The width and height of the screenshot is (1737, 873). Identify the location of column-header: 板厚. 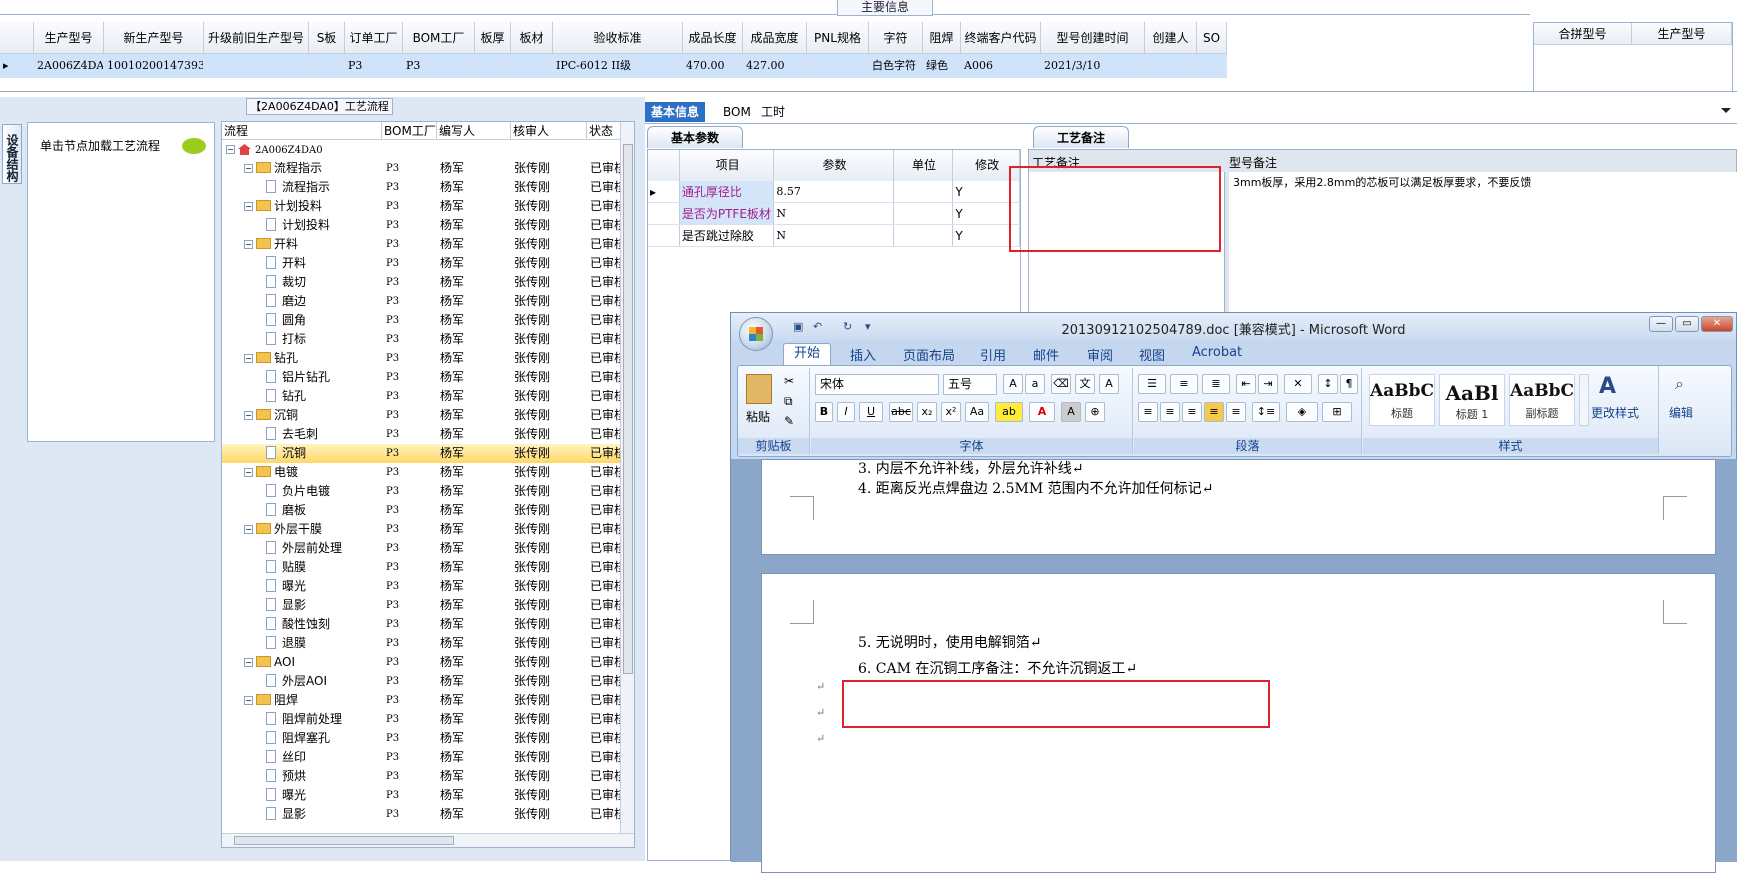
(493, 38).